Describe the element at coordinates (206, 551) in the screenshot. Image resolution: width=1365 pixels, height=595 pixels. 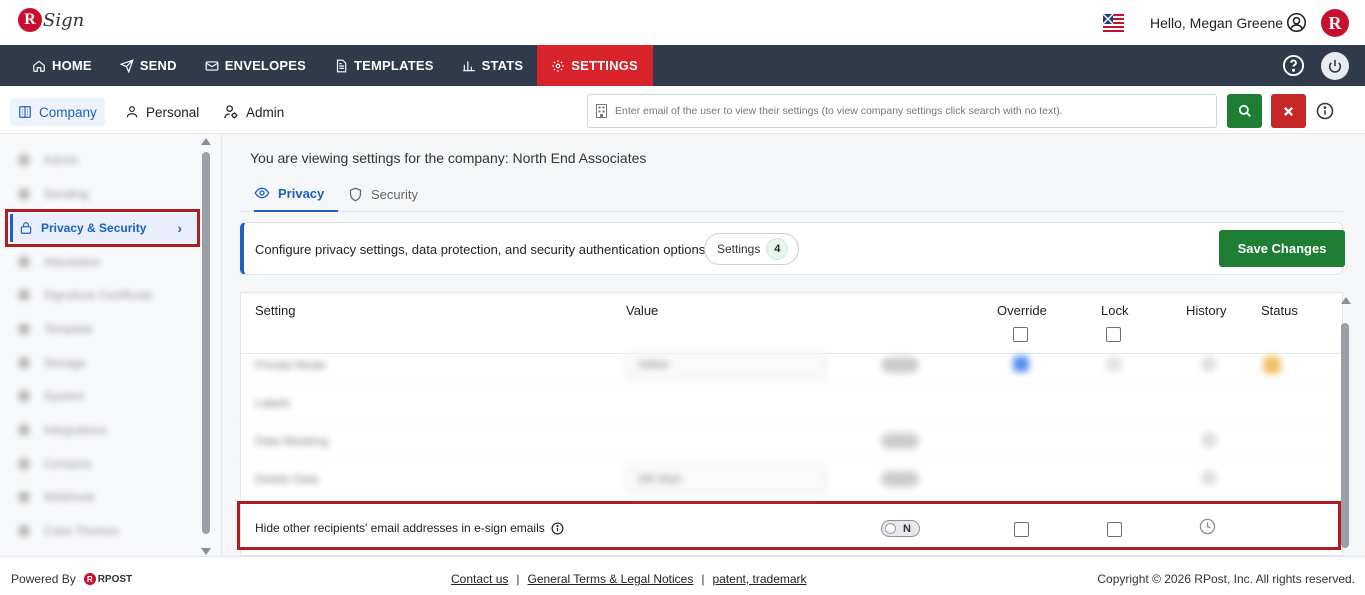
I see `sidebar-scroll-down` at that location.